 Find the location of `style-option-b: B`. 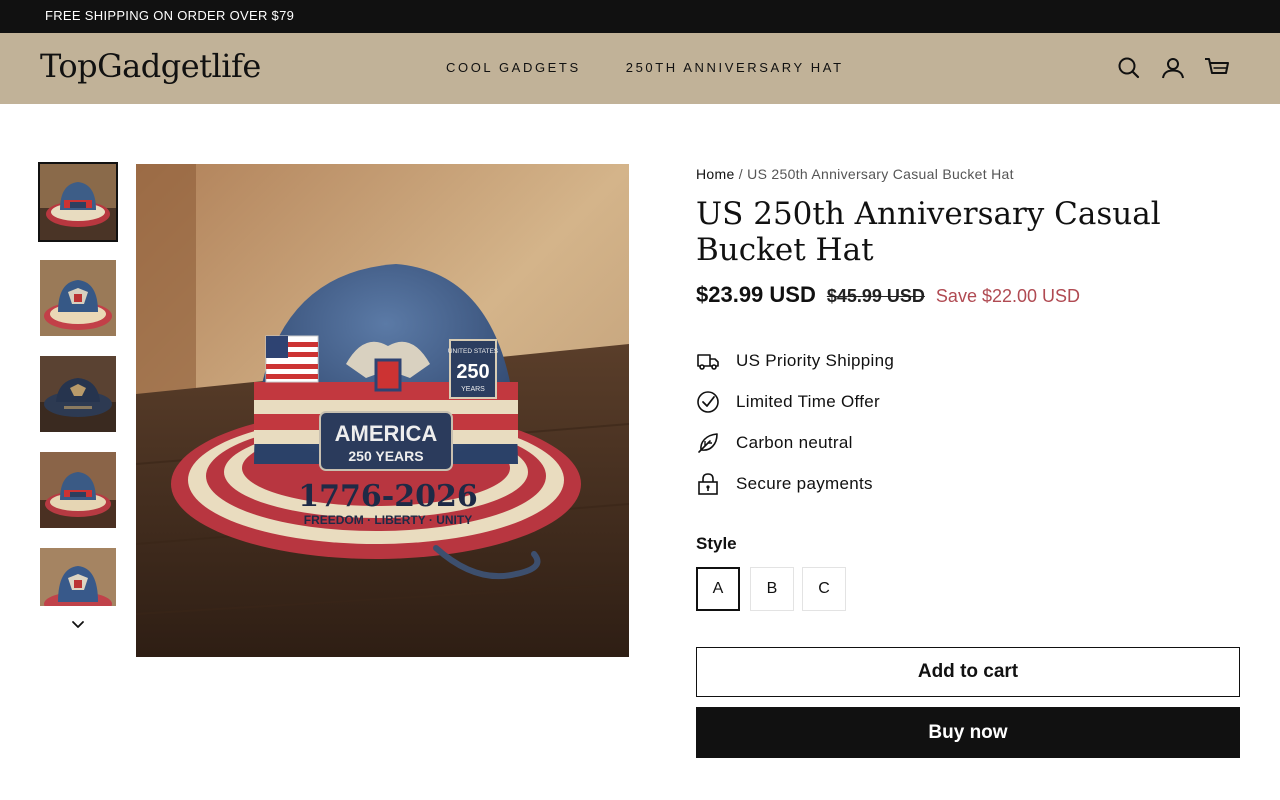

style-option-b: B is located at coordinates (772, 589).